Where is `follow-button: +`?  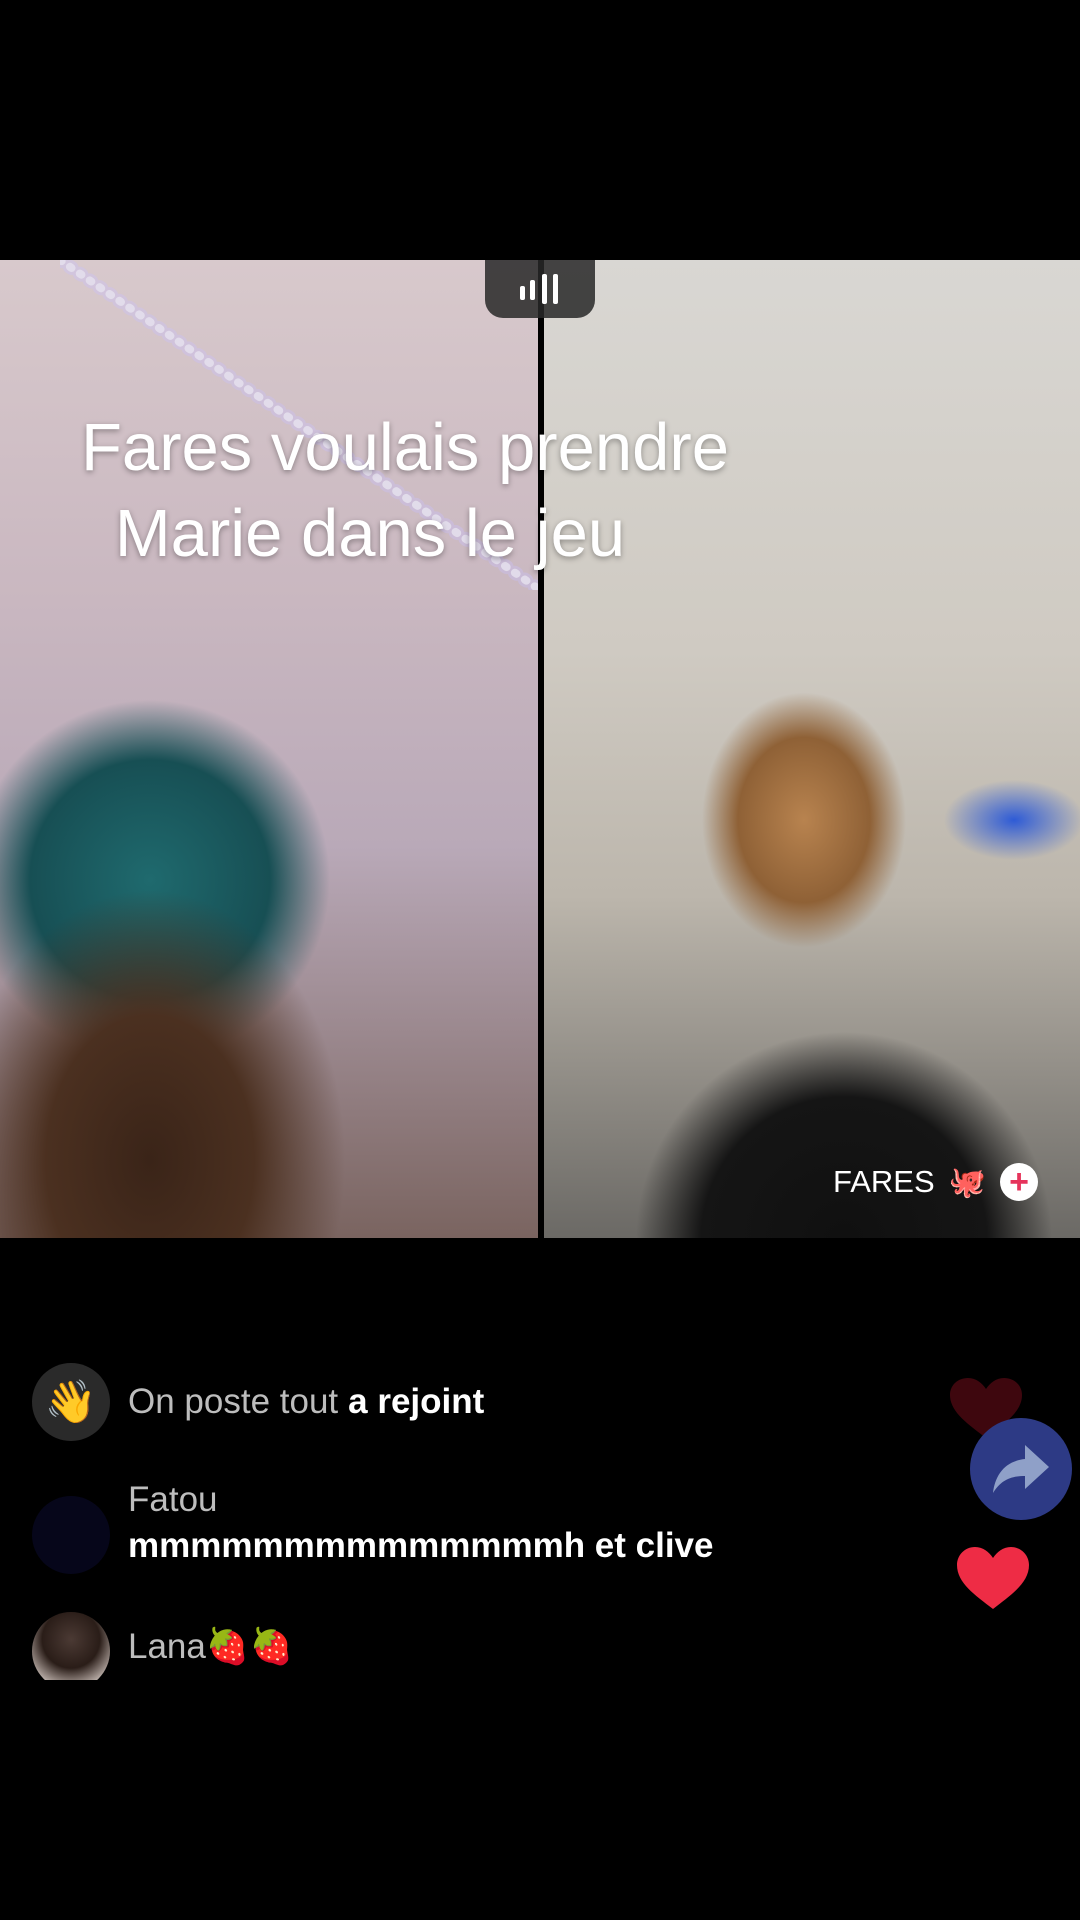 follow-button: + is located at coordinates (1019, 1182).